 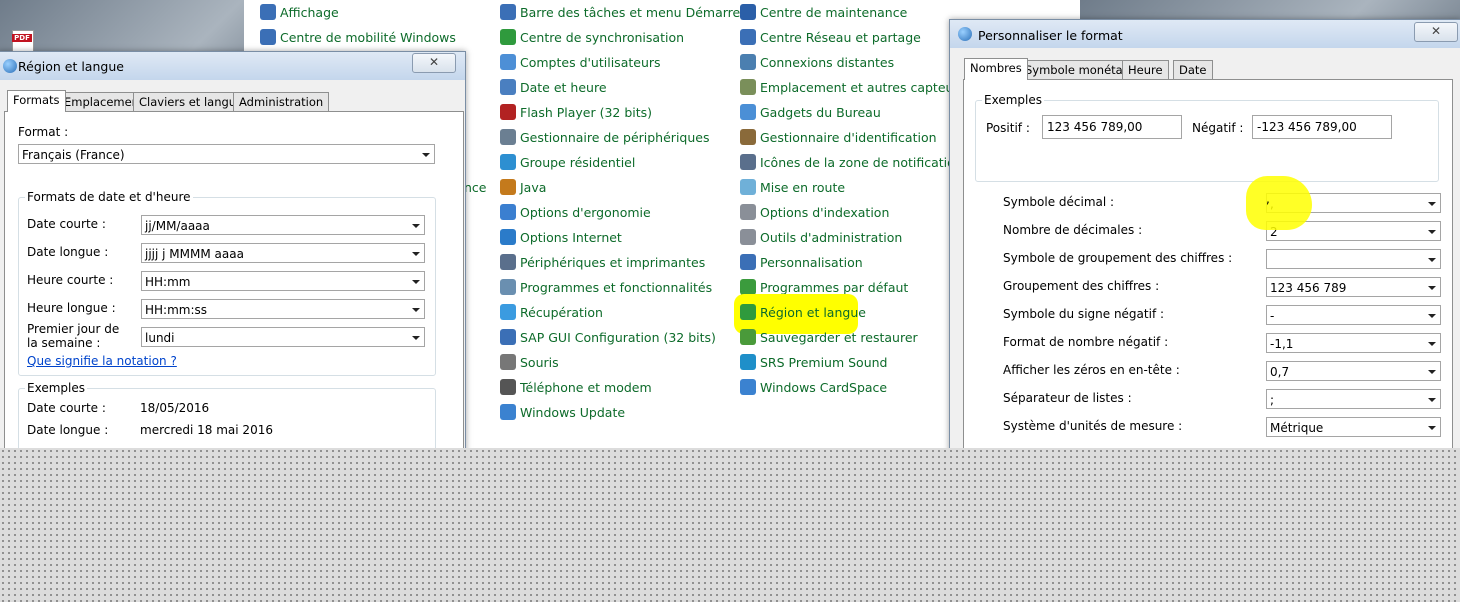 What do you see at coordinates (1081, 286) in the screenshot?
I see `row-label: Groupement des chiffres :` at bounding box center [1081, 286].